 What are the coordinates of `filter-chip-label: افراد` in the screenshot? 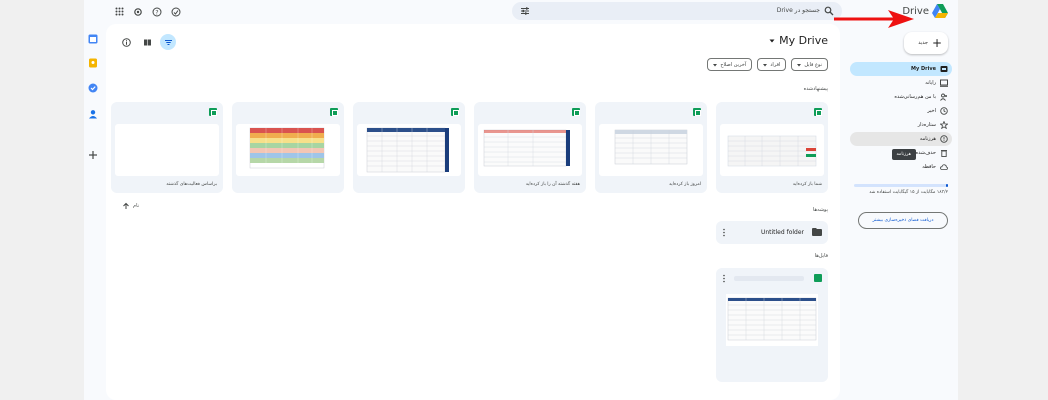 It's located at (775, 64).